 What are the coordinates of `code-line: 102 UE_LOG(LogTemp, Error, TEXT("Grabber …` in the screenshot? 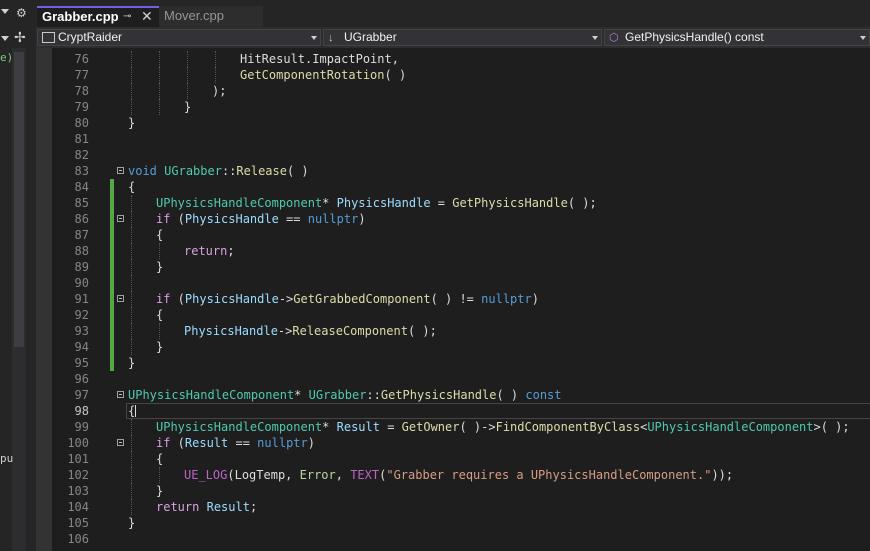 It's located at (453, 475).